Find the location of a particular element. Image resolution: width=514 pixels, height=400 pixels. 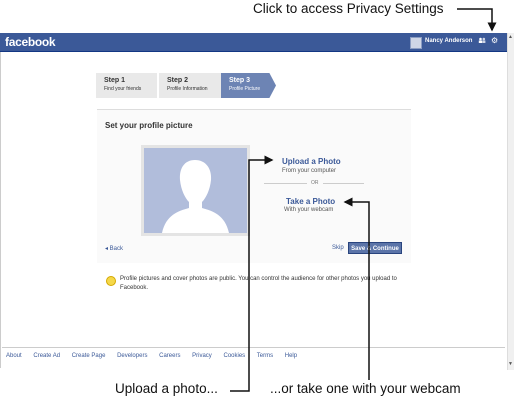

upload-arrow is located at coordinates (252, 273).